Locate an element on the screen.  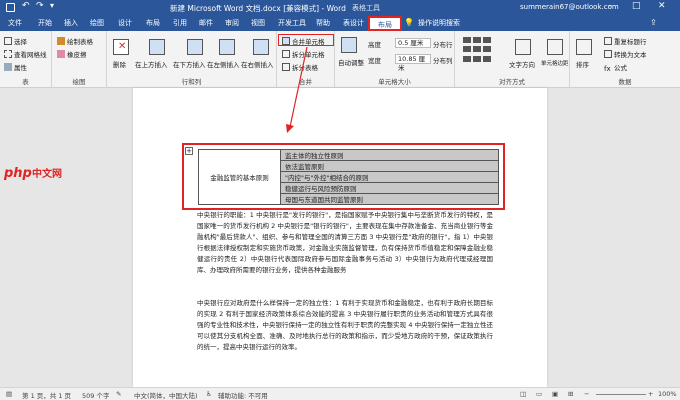
zoom-level: 100% is located at coordinates (667, 394).